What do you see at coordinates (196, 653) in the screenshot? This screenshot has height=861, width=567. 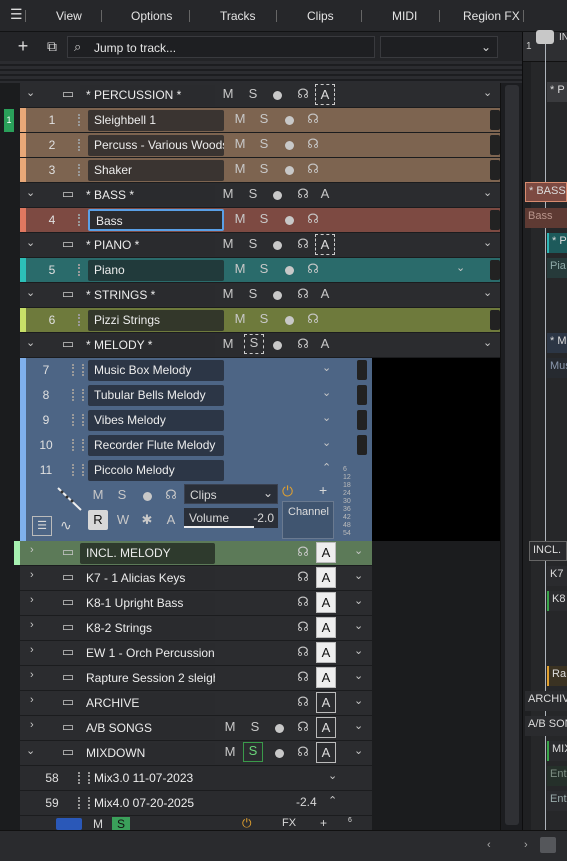 I see `folder-row: › ▭ EW 1 - Orch Percussion ☊ A ⌄` at bounding box center [196, 653].